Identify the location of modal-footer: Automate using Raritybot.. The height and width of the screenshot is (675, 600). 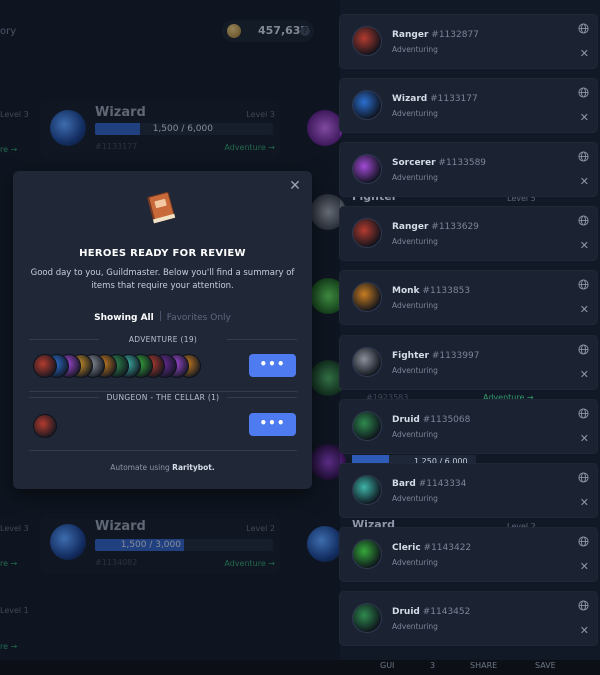
(162, 467).